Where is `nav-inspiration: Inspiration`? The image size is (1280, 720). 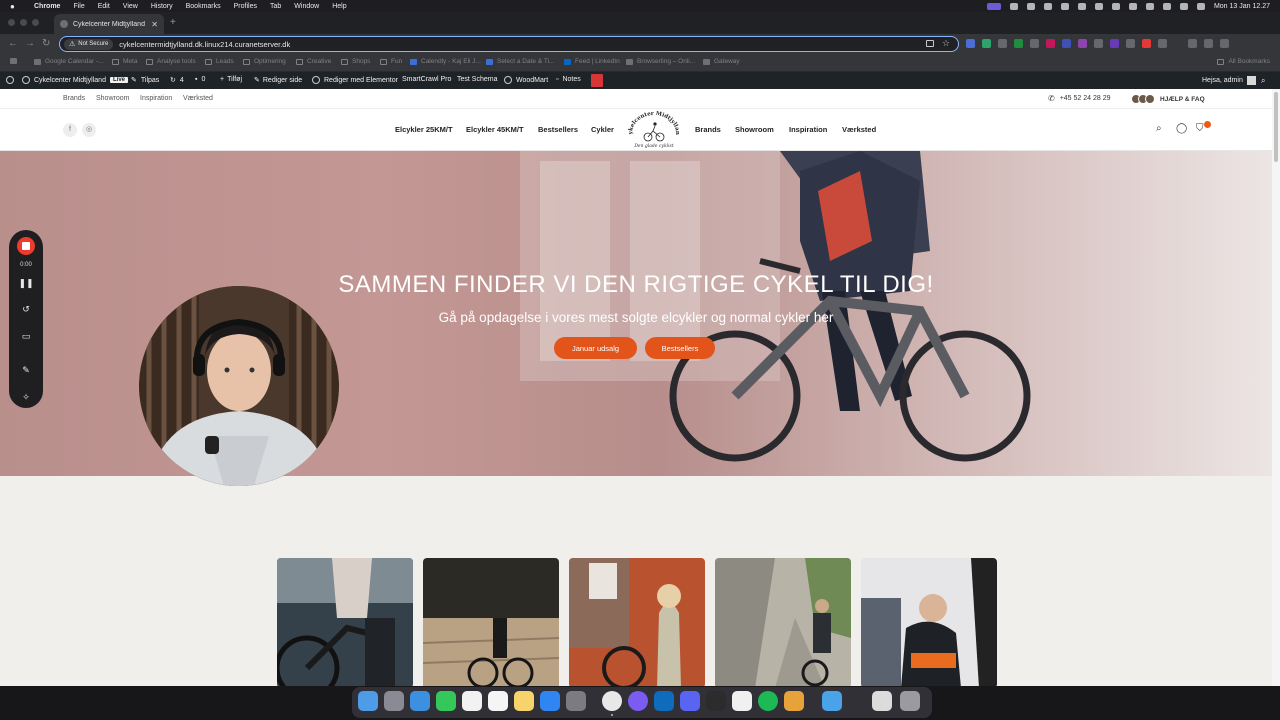 nav-inspiration: Inspiration is located at coordinates (808, 129).